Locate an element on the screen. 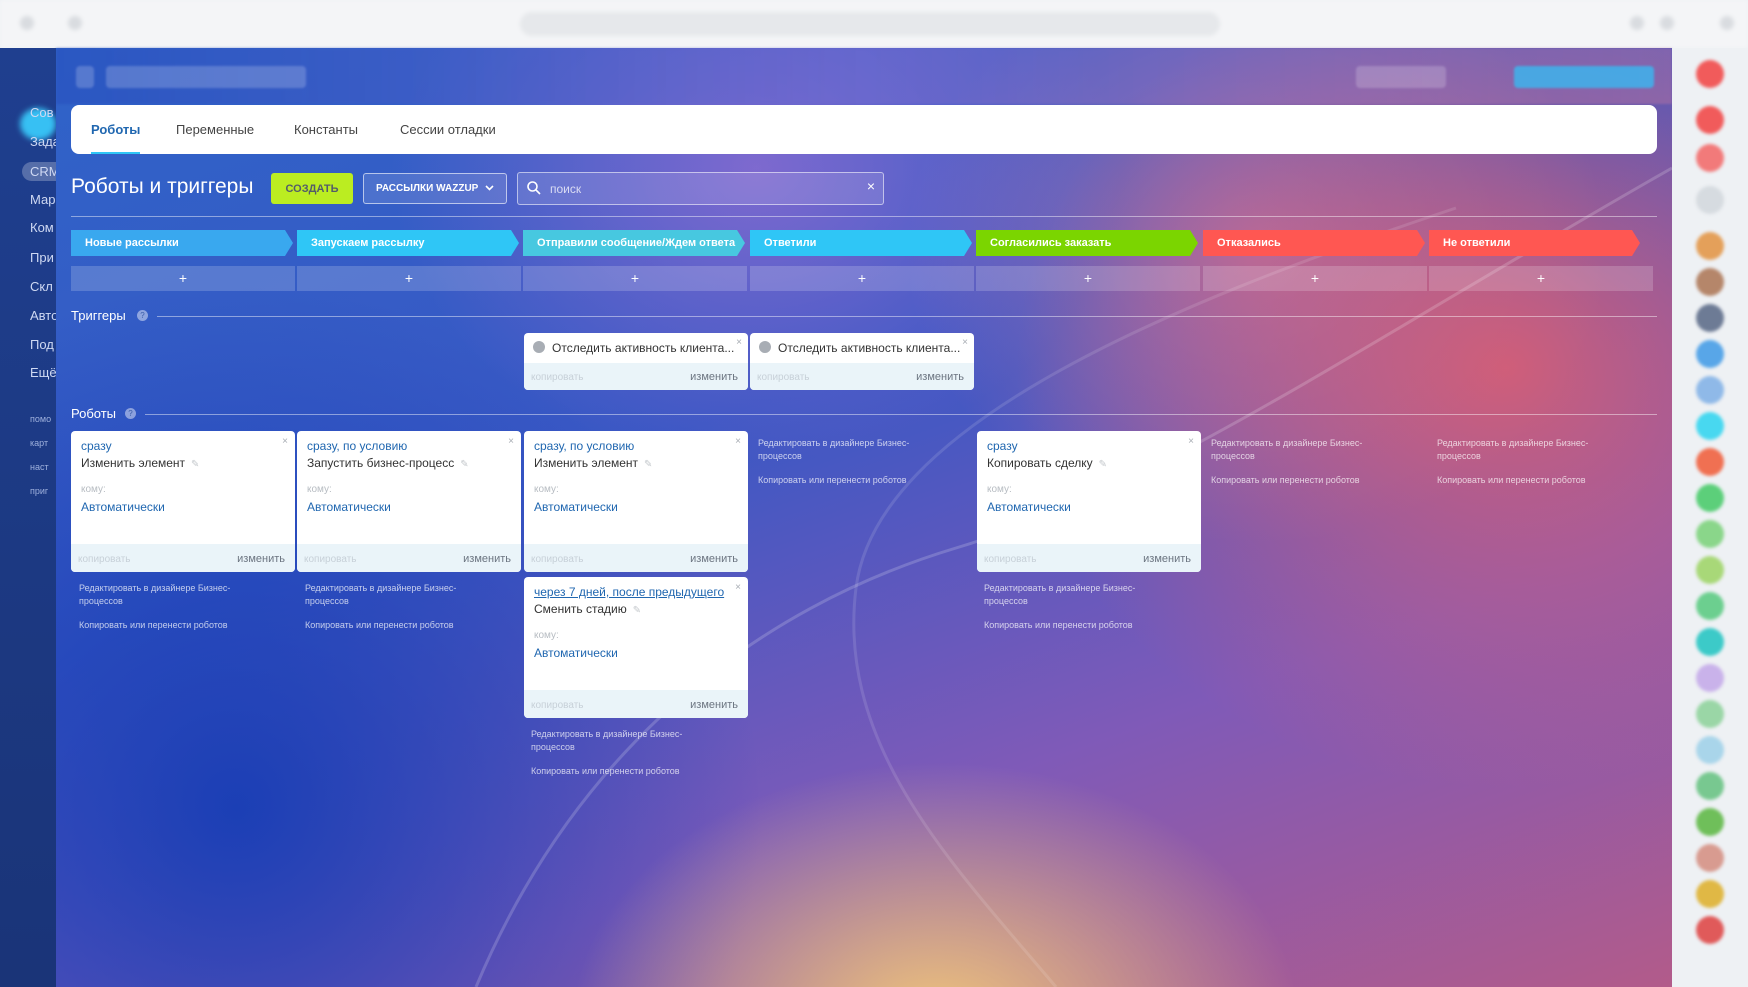 The height and width of the screenshot is (987, 1748). tab-debug-sessions: Сессии отладки is located at coordinates (448, 129).